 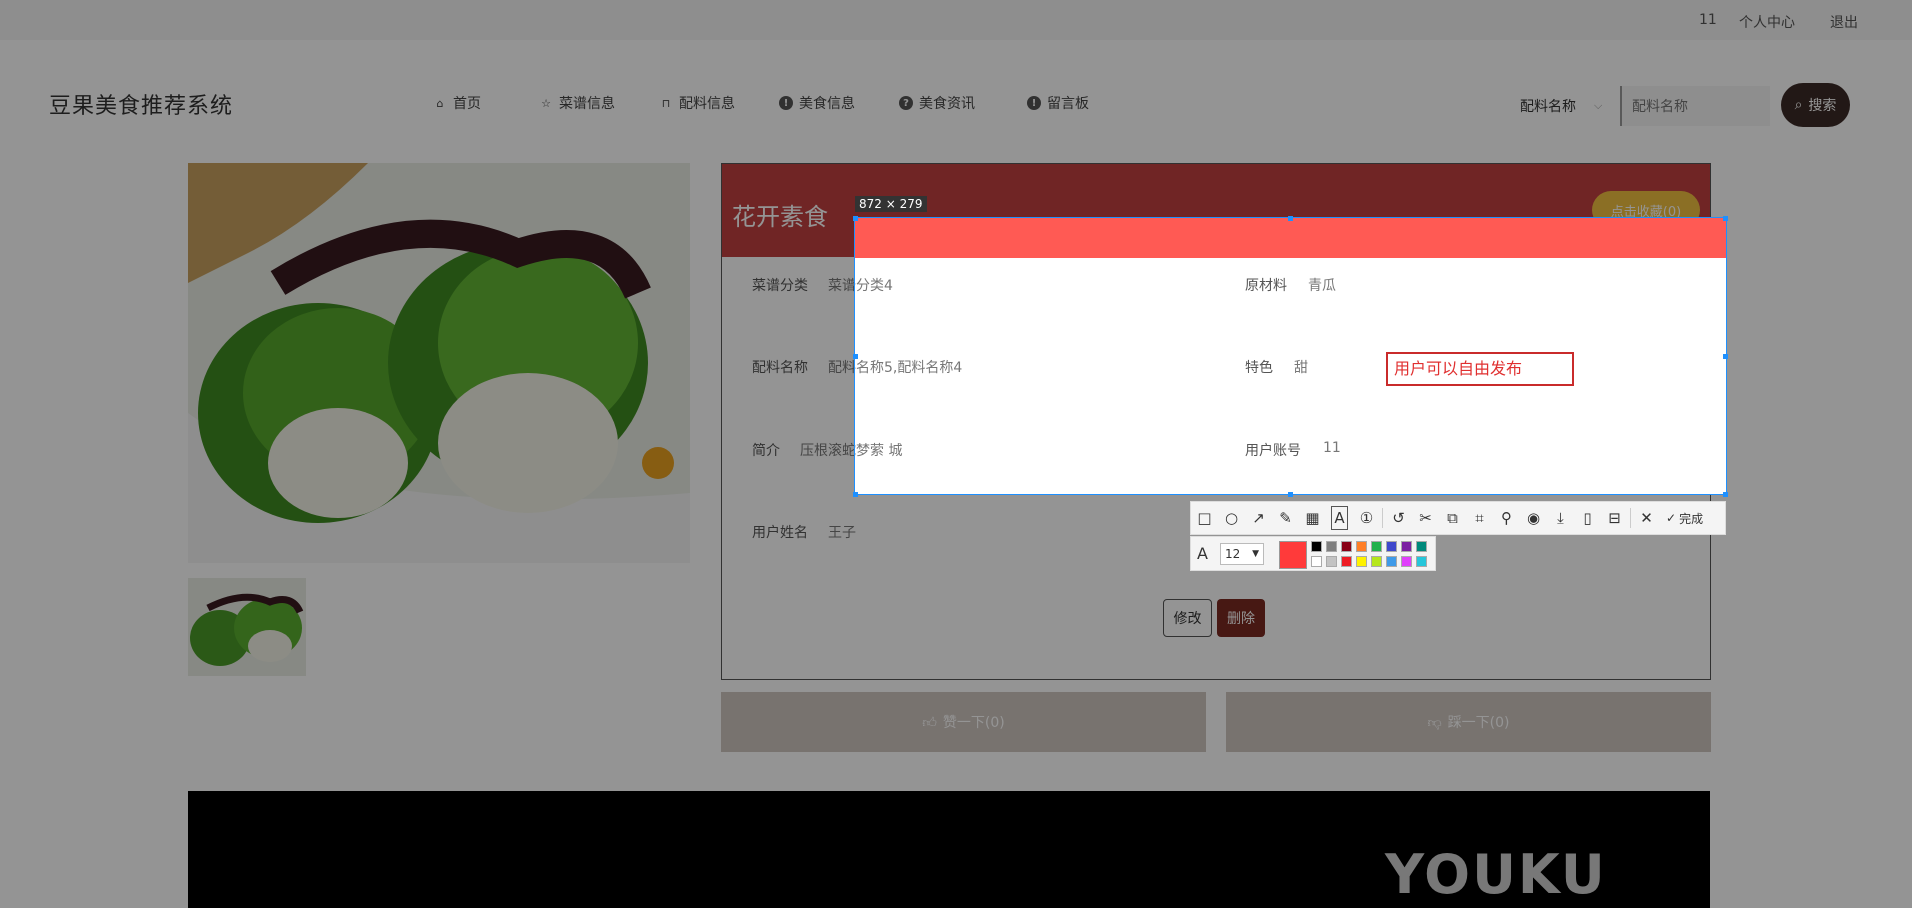 I want to click on arrow-icon: ↗, so click(x=1258, y=518).